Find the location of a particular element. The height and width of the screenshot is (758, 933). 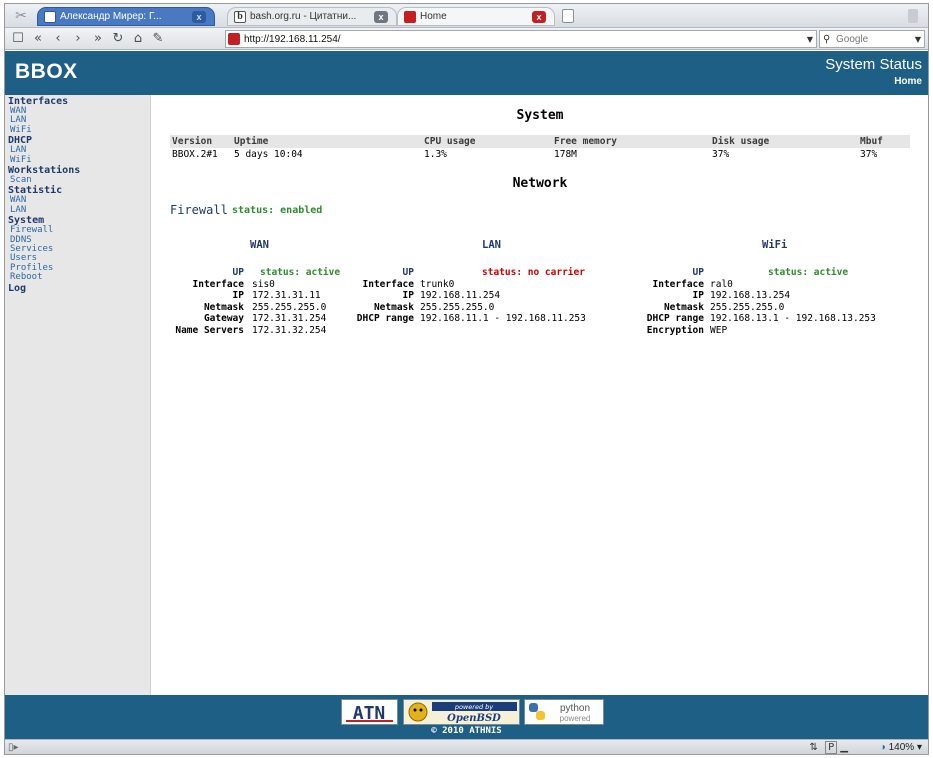

wifi-row-encryption: Encryption WEP is located at coordinates (784, 331).